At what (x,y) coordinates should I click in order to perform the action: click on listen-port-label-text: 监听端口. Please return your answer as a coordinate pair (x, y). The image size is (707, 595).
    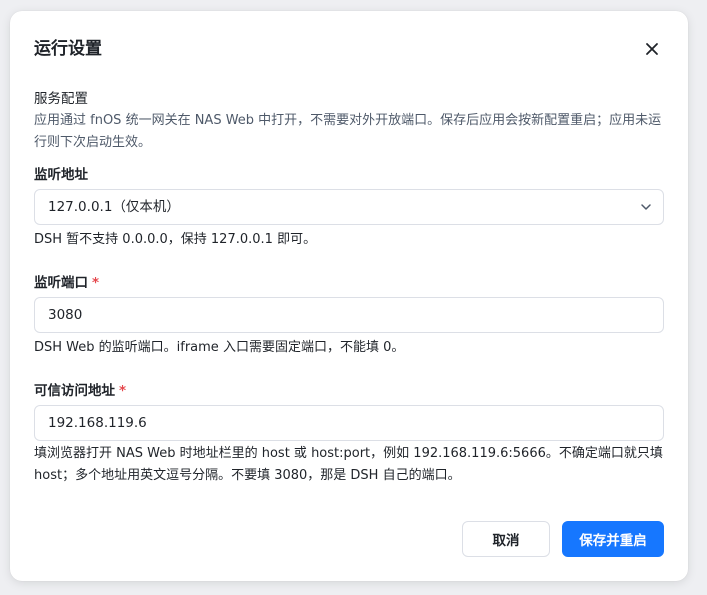
    Looking at the image, I should click on (61, 283).